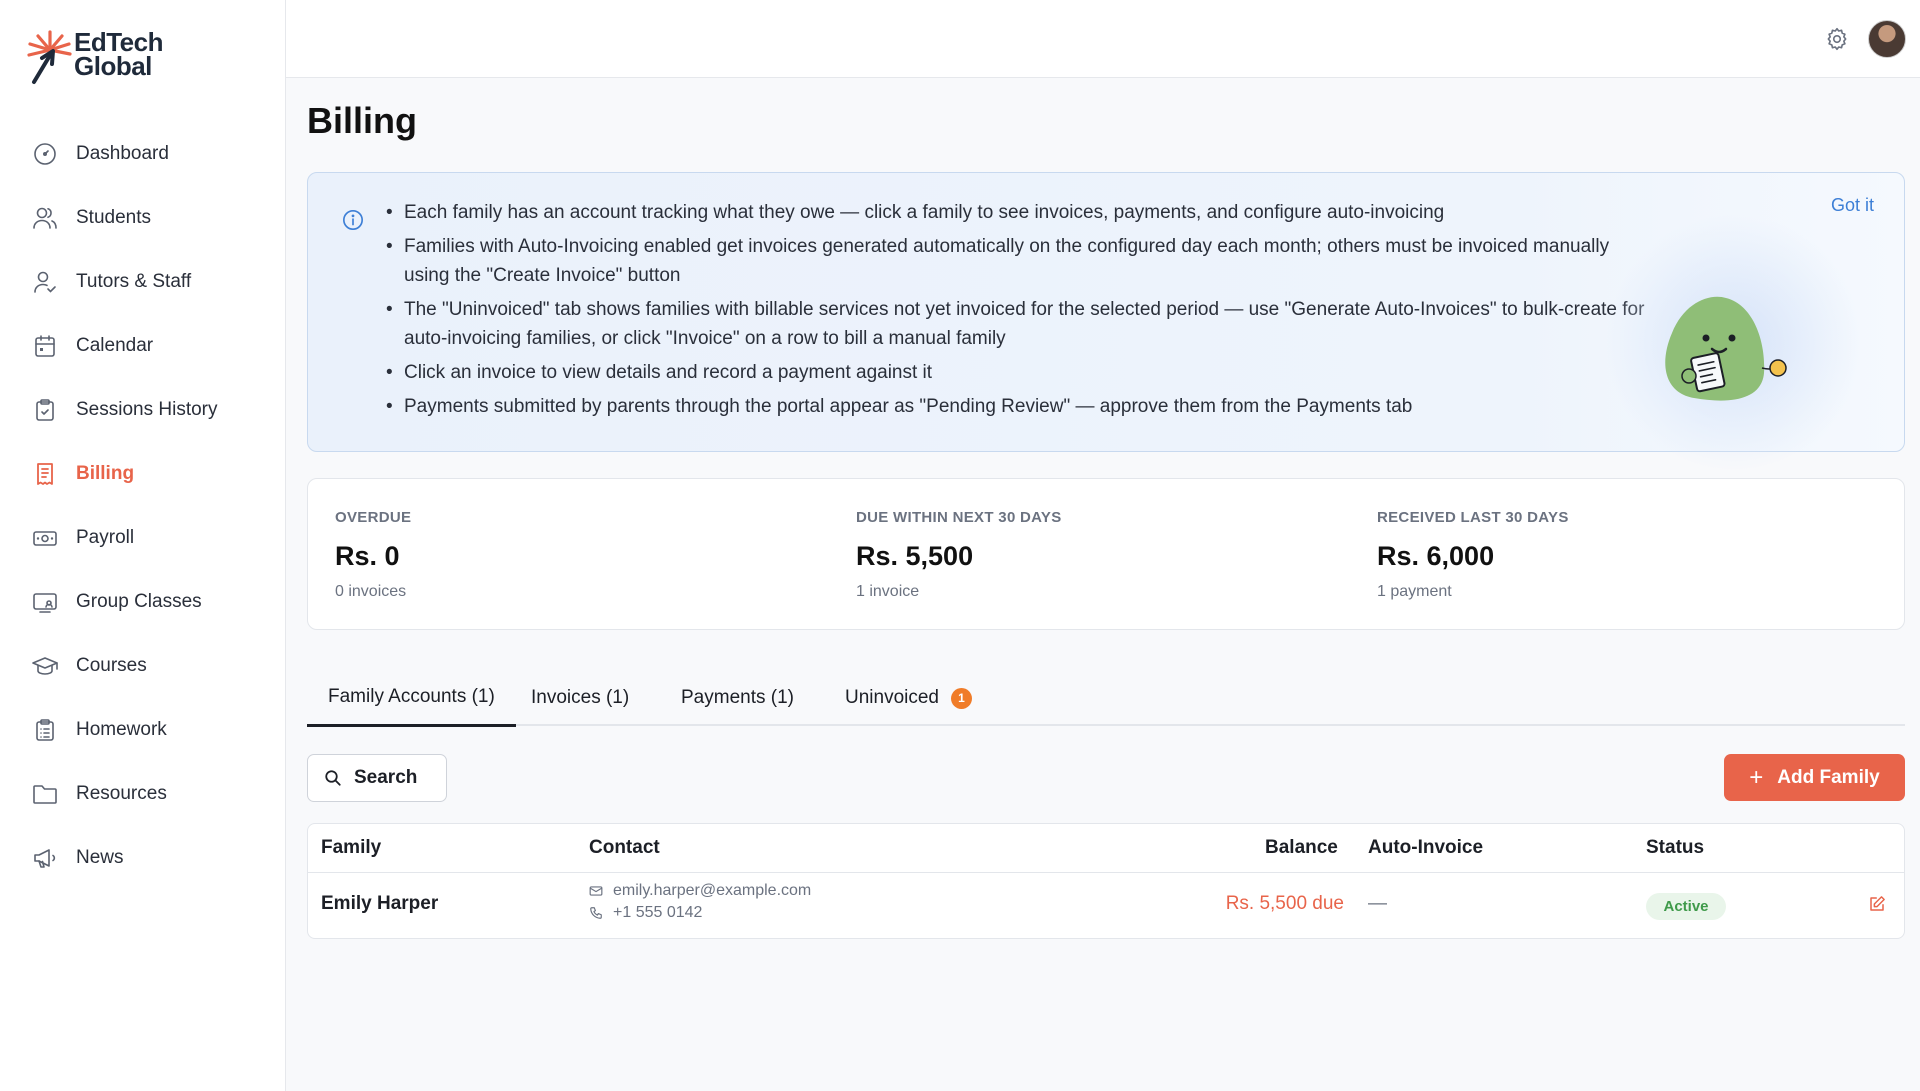 The height and width of the screenshot is (1091, 1920). What do you see at coordinates (45, 666) in the screenshot?
I see `graduation-cap-icon` at bounding box center [45, 666].